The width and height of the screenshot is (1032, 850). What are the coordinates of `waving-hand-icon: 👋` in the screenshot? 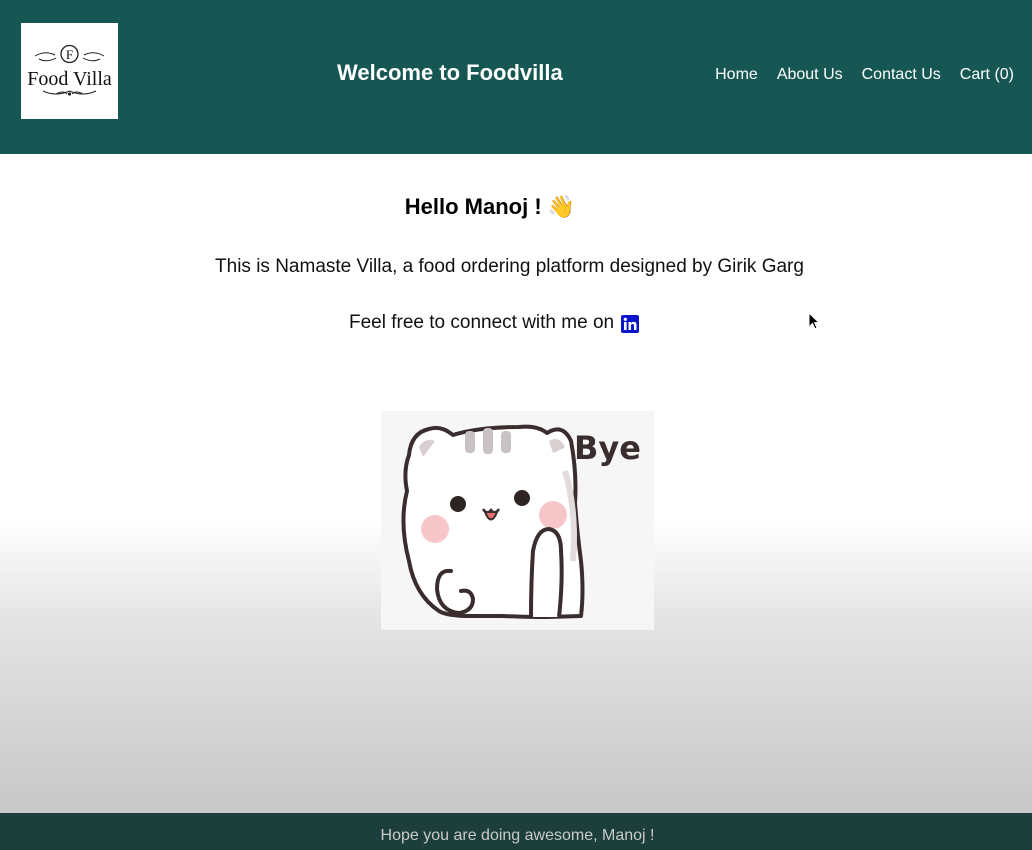 It's located at (561, 206).